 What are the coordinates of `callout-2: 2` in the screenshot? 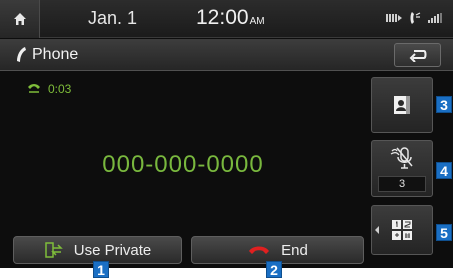 It's located at (274, 269).